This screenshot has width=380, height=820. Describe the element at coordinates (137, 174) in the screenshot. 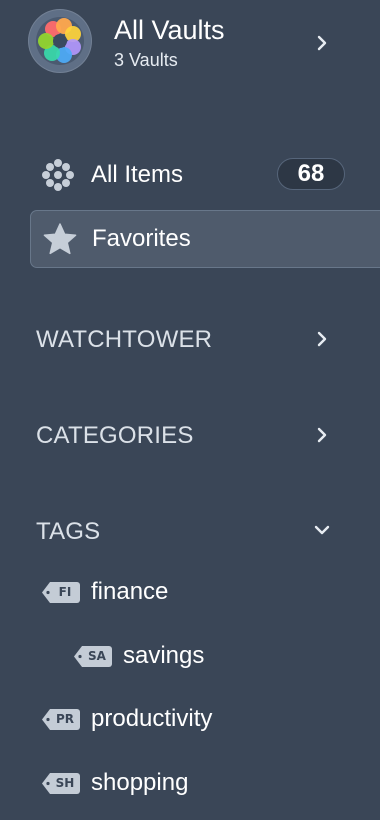

I see `nav-item-label: All Items` at that location.